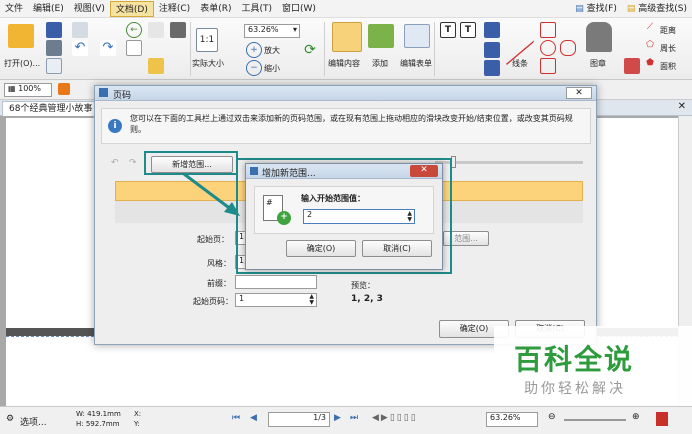 This screenshot has height=434, width=692. I want to click on stepper-arrows-icon: ▲ ▼, so click(311, 300).